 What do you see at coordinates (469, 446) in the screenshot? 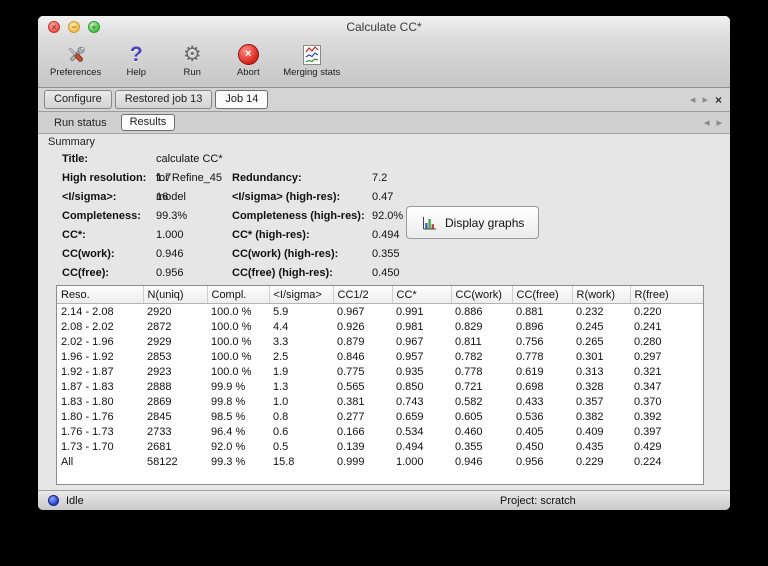
I see `table-cell: 0.355` at bounding box center [469, 446].